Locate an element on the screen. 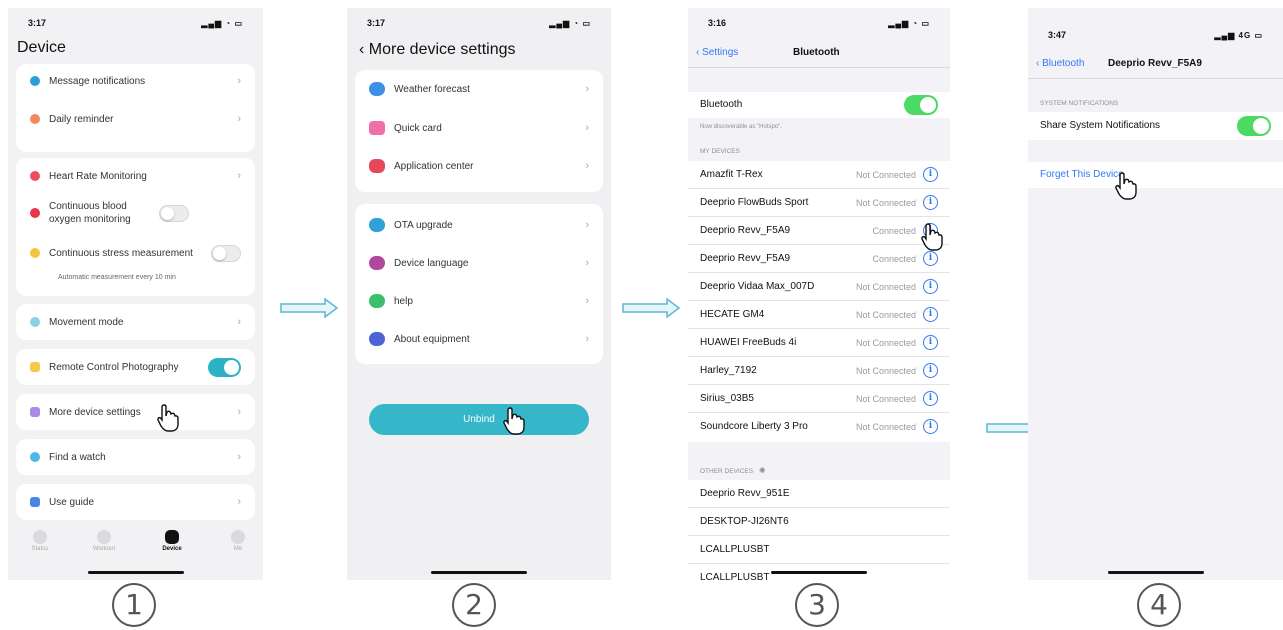  row-remote-photography: Remote Control Photography is located at coordinates (135, 367).